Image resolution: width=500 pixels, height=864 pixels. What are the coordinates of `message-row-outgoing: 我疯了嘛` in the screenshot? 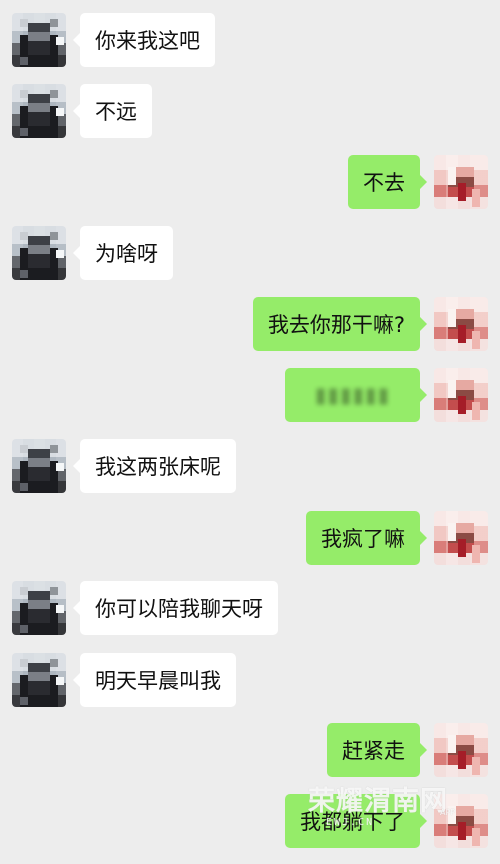 It's located at (250, 538).